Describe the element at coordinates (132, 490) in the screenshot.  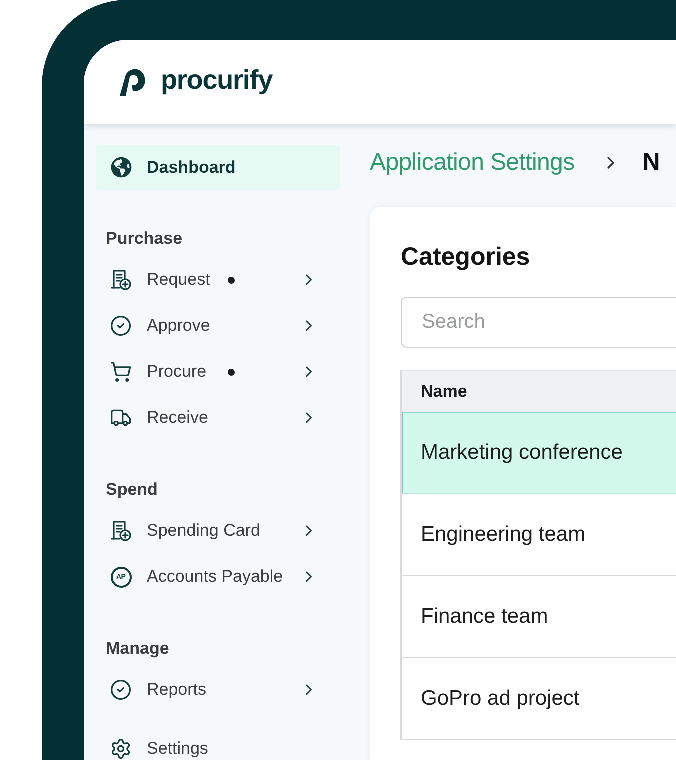
I see `section-heading: Spend` at that location.